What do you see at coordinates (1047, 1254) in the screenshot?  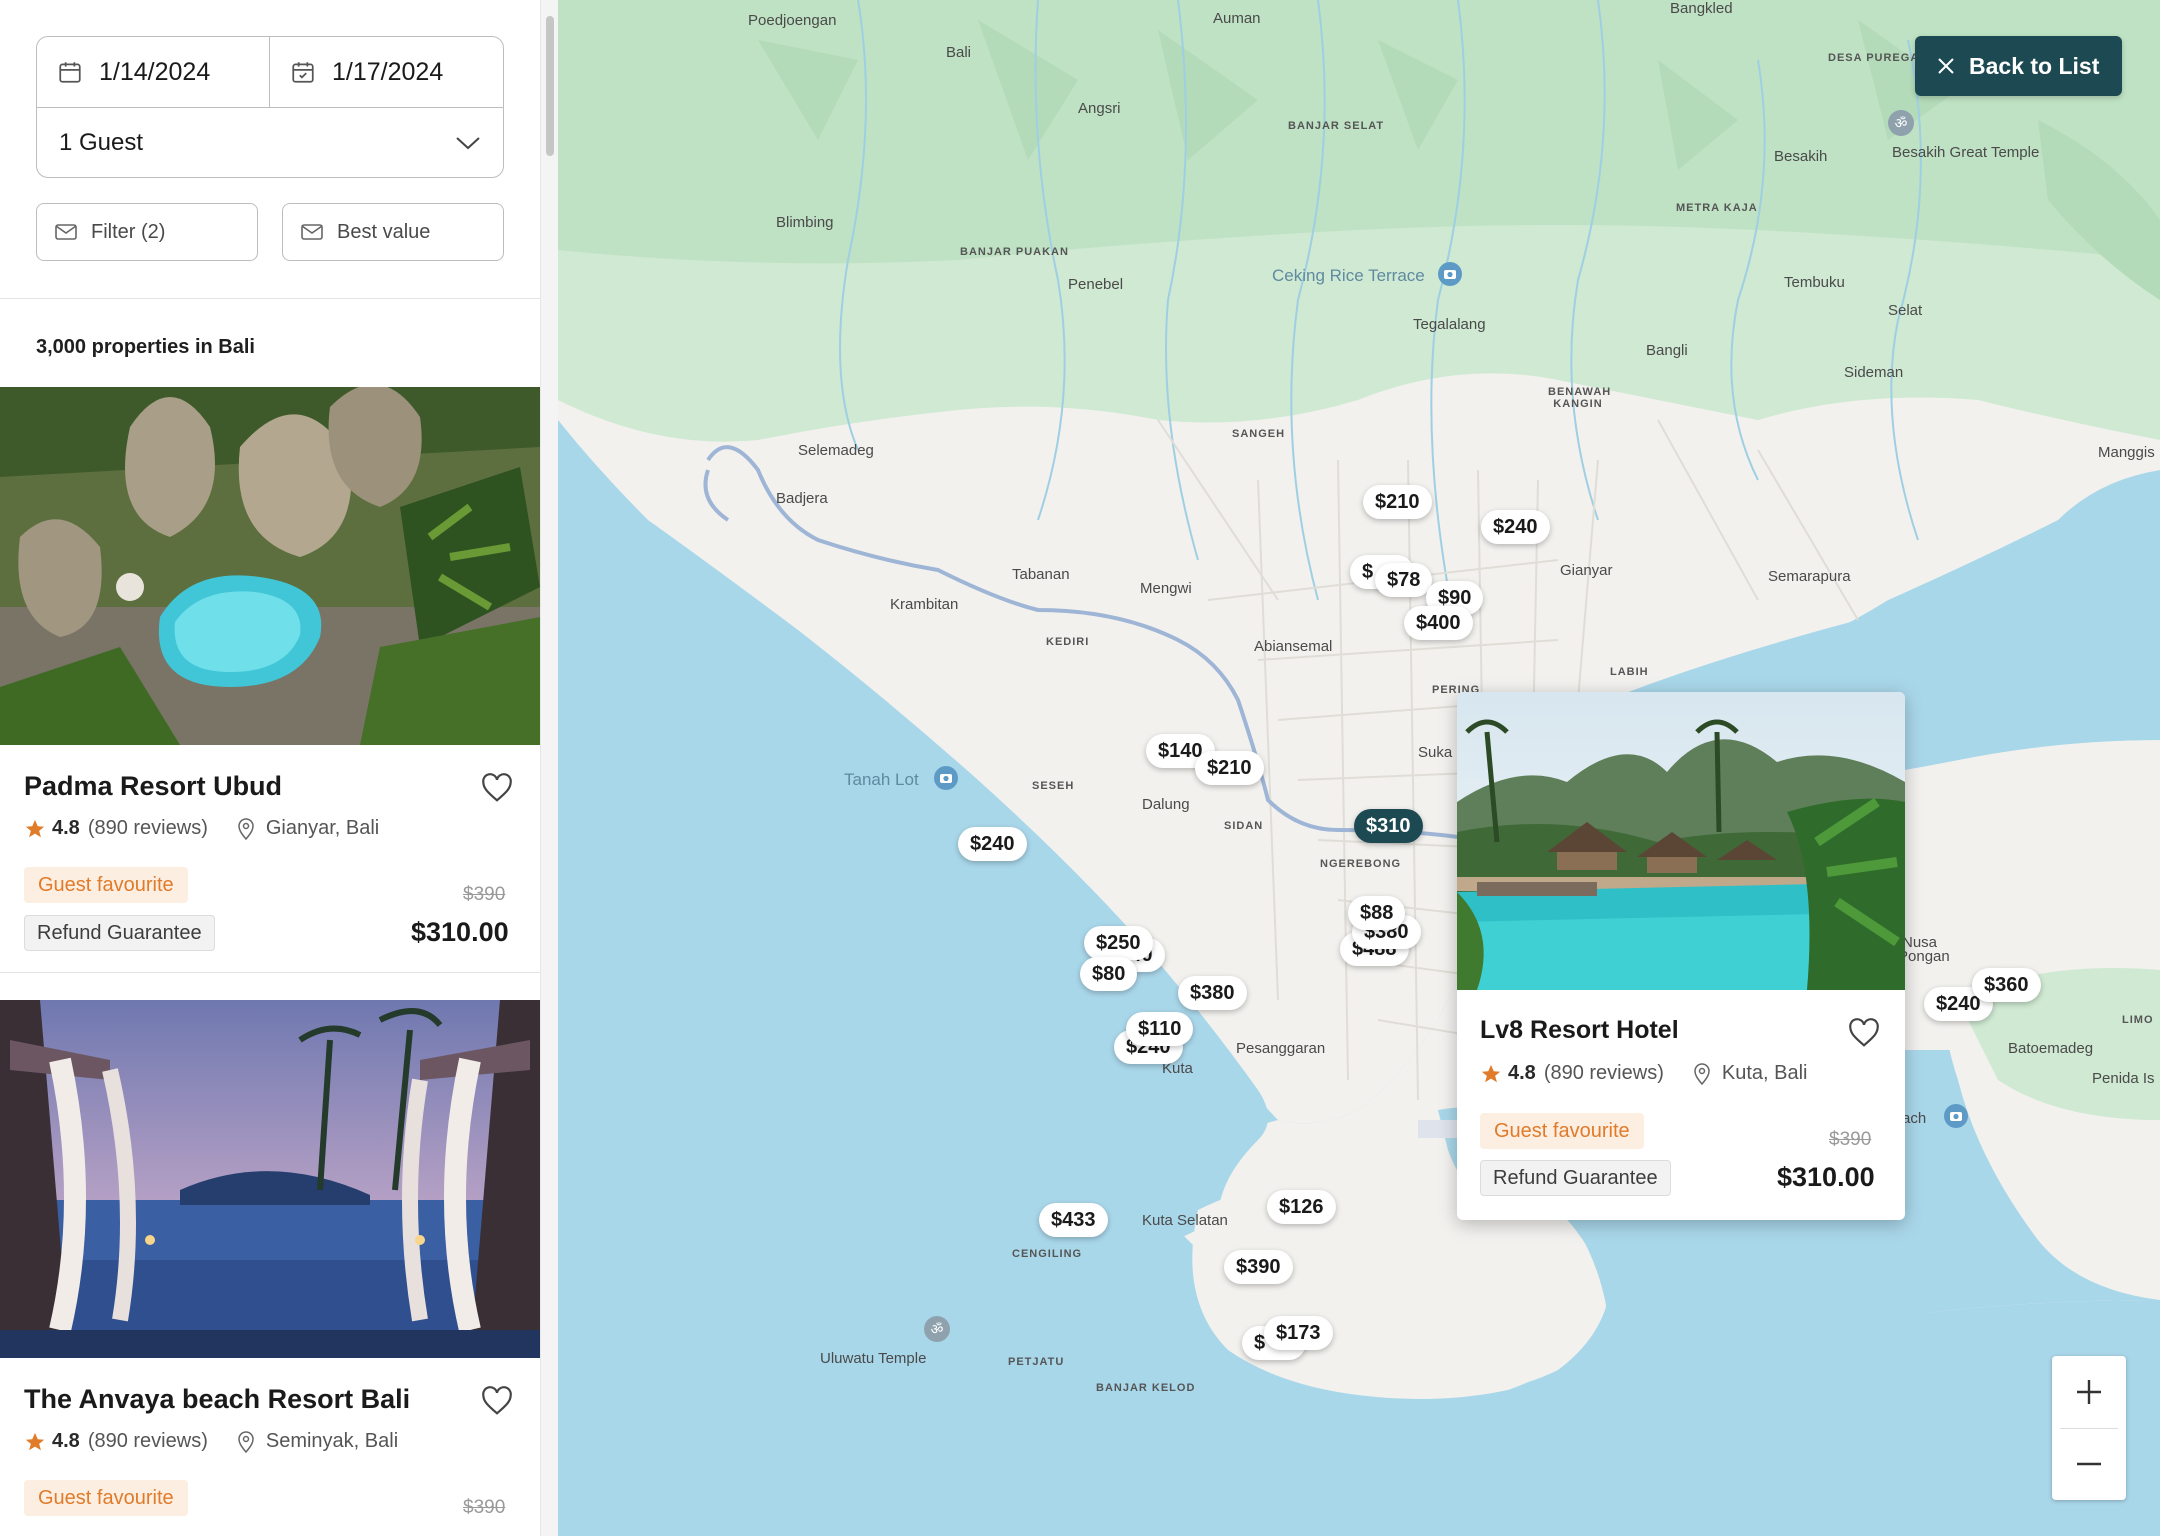 I see `map-label: CENGILING` at bounding box center [1047, 1254].